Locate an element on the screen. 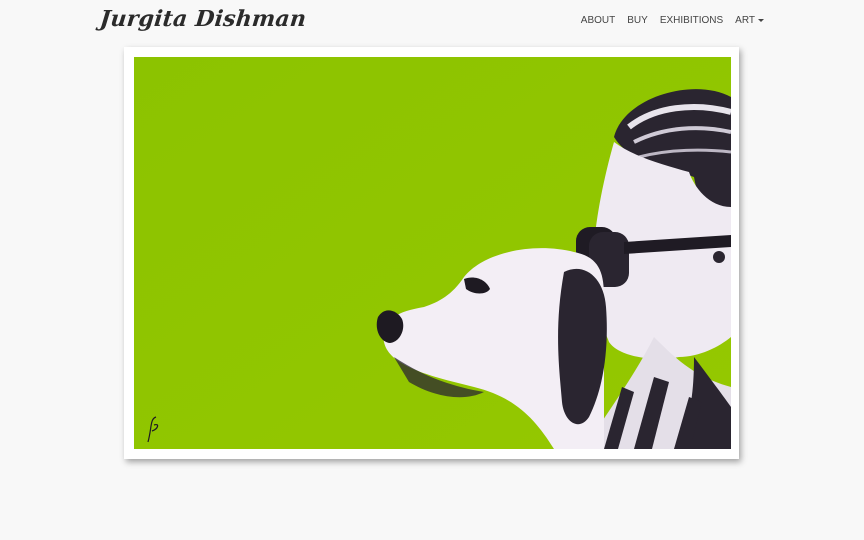  site-logo: Jurgita Dishman is located at coordinates (203, 19).